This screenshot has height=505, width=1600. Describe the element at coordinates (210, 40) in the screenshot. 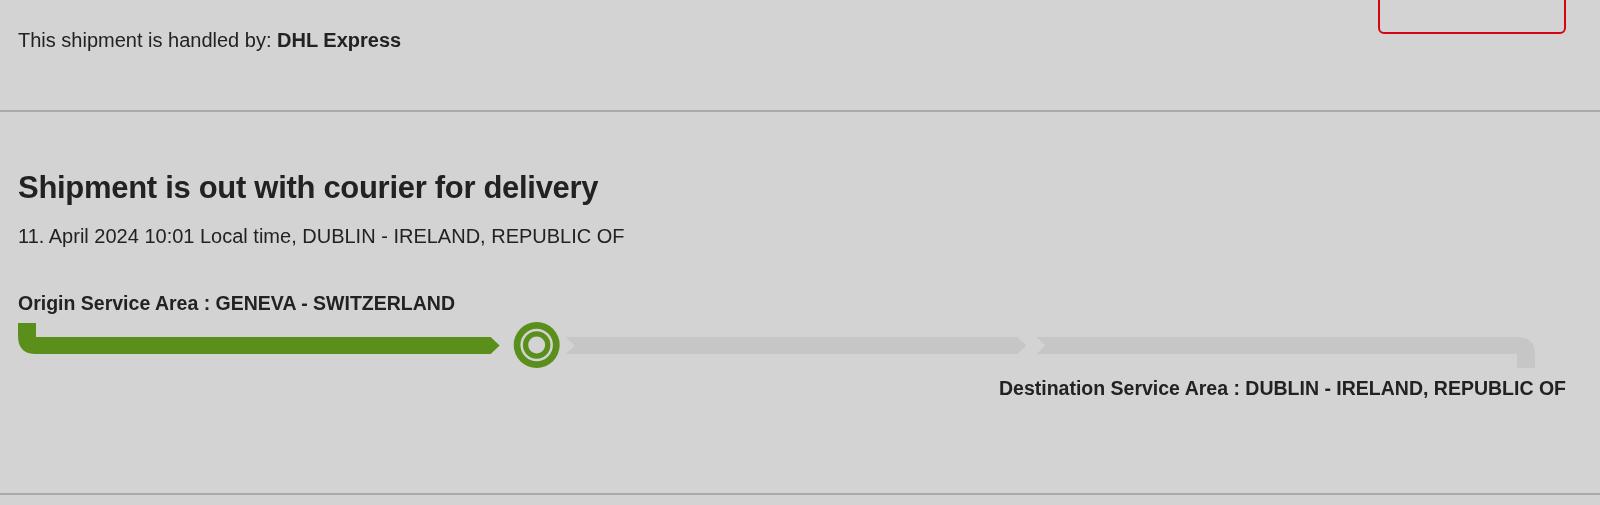

I see `handler-text: This shipment is handled by: DHL Express` at that location.